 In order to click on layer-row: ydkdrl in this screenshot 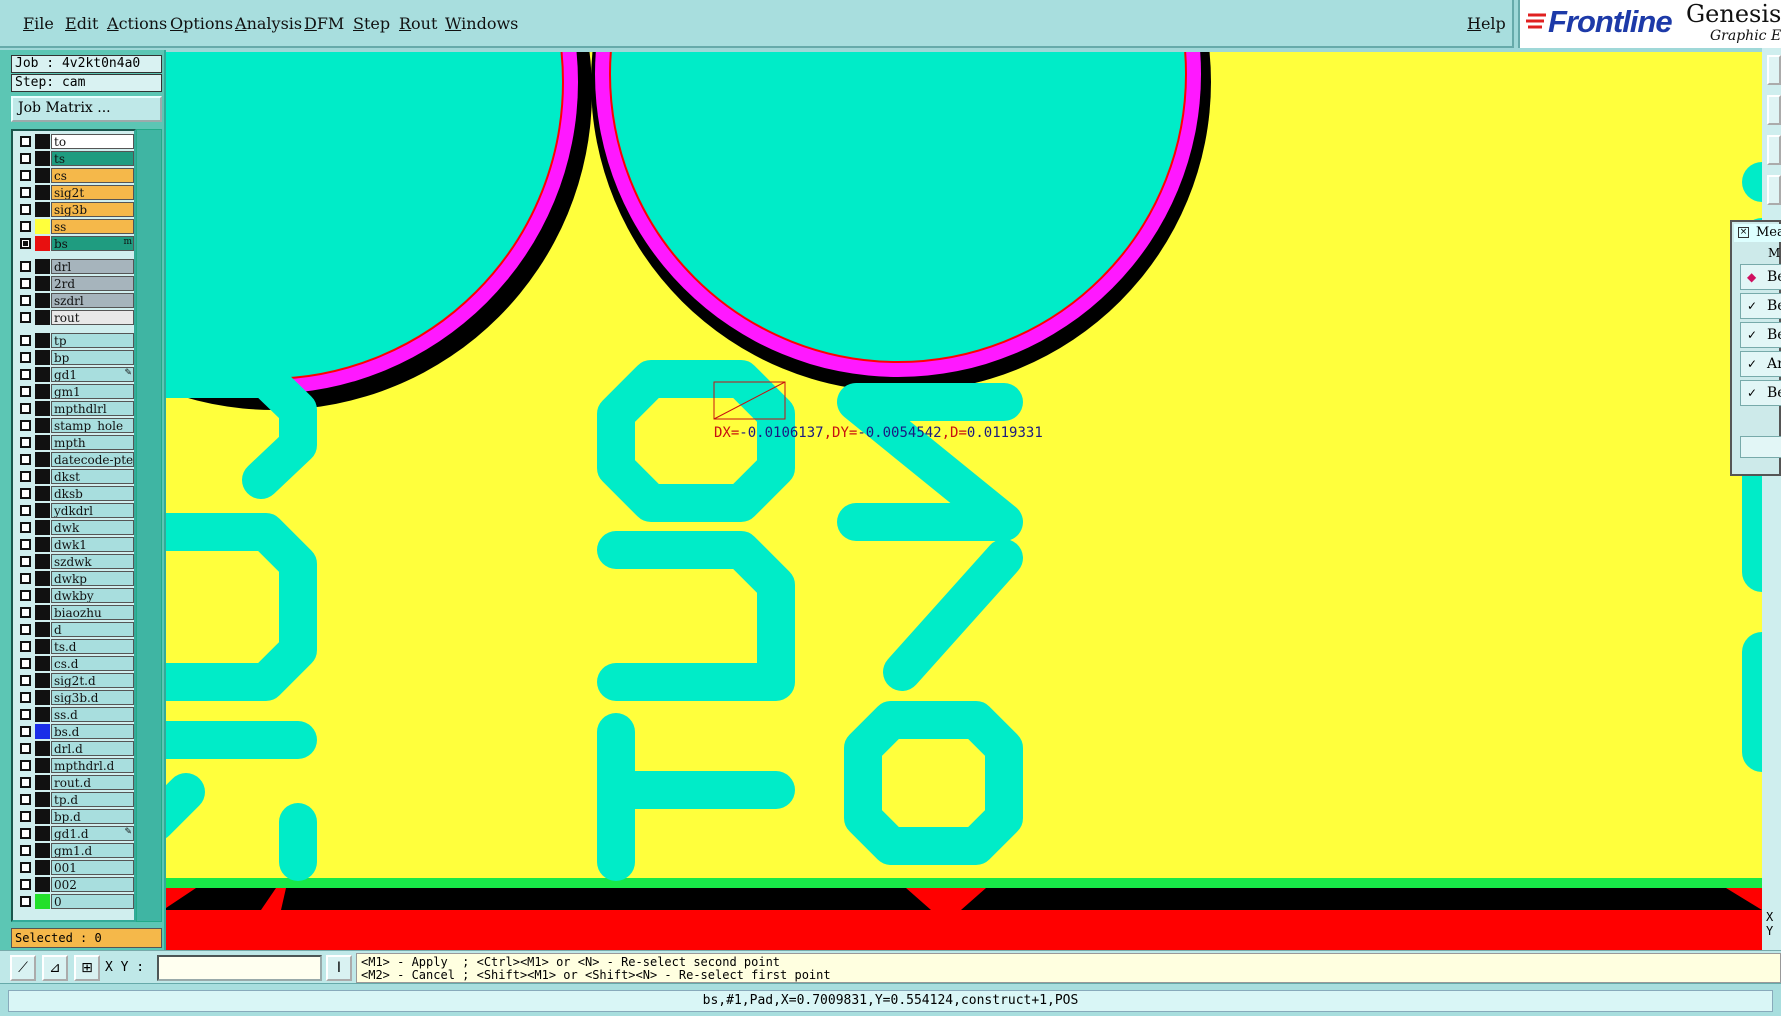, I will do `click(75, 510)`.